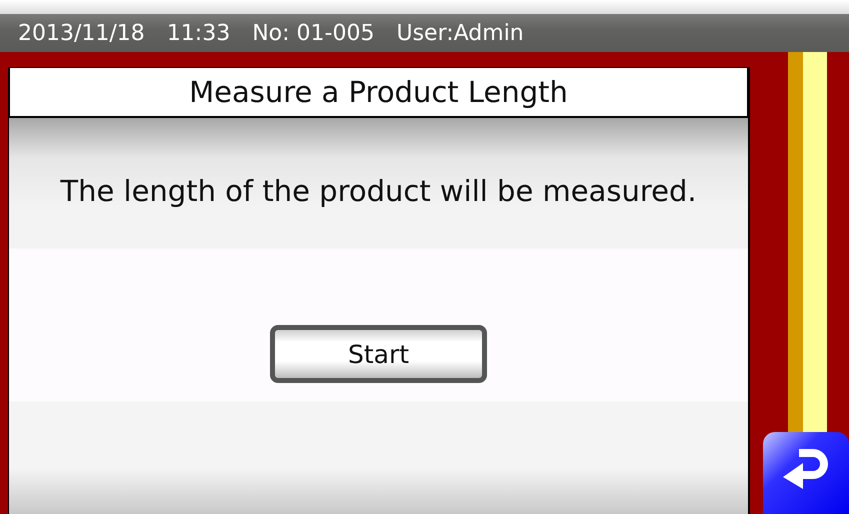 This screenshot has width=849, height=514. What do you see at coordinates (198, 33) in the screenshot?
I see `time-text: 11:33` at bounding box center [198, 33].